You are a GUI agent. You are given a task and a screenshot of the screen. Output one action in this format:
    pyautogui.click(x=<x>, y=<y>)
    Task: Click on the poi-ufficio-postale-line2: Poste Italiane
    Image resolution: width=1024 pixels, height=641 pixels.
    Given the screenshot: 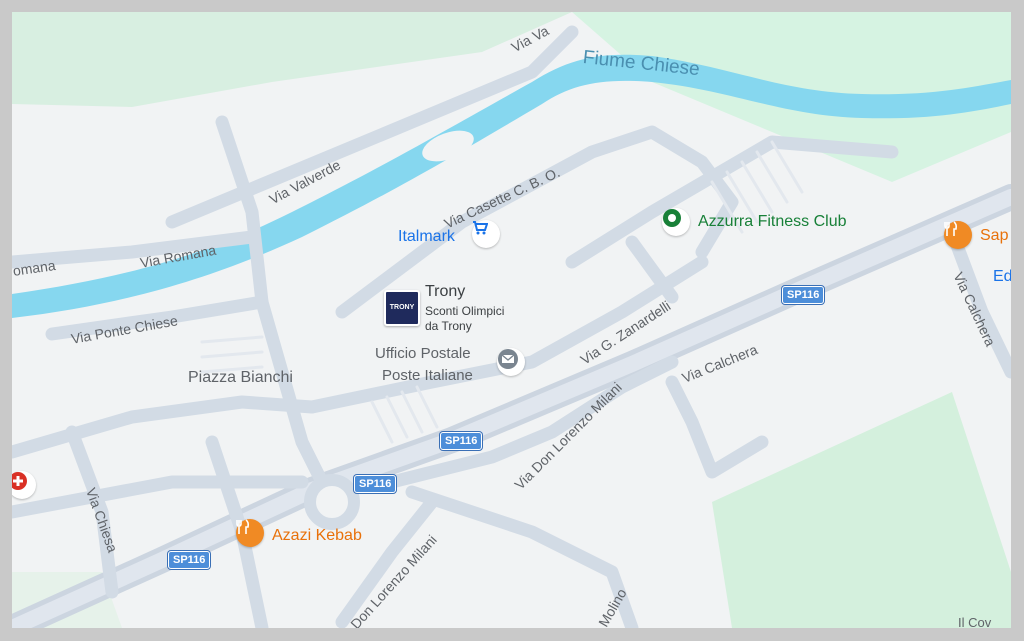 What is the action you would take?
    pyautogui.click(x=427, y=375)
    